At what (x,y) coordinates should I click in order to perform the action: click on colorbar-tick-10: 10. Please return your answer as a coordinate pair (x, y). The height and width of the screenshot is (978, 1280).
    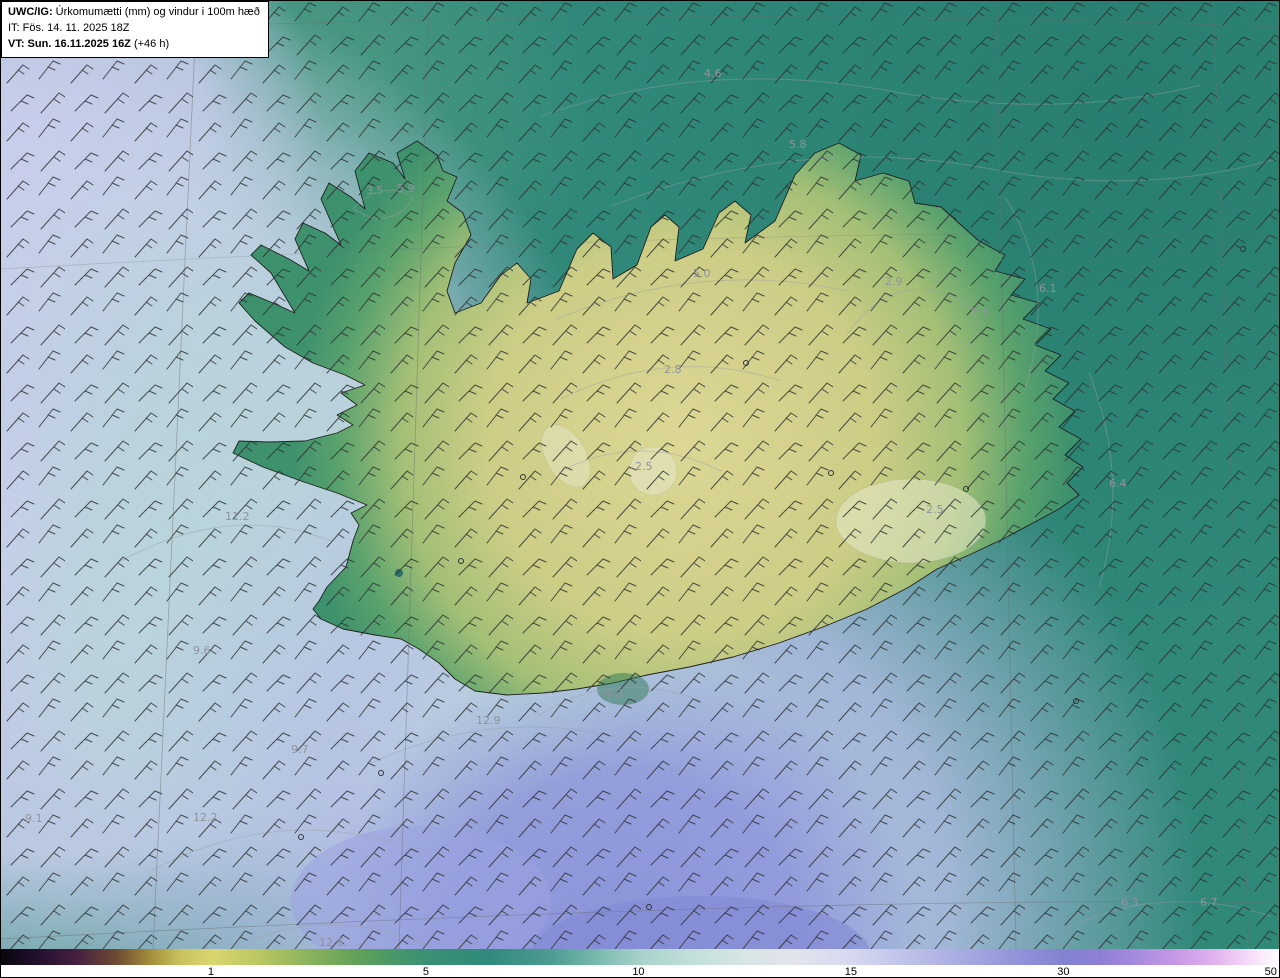
    Looking at the image, I should click on (638, 972).